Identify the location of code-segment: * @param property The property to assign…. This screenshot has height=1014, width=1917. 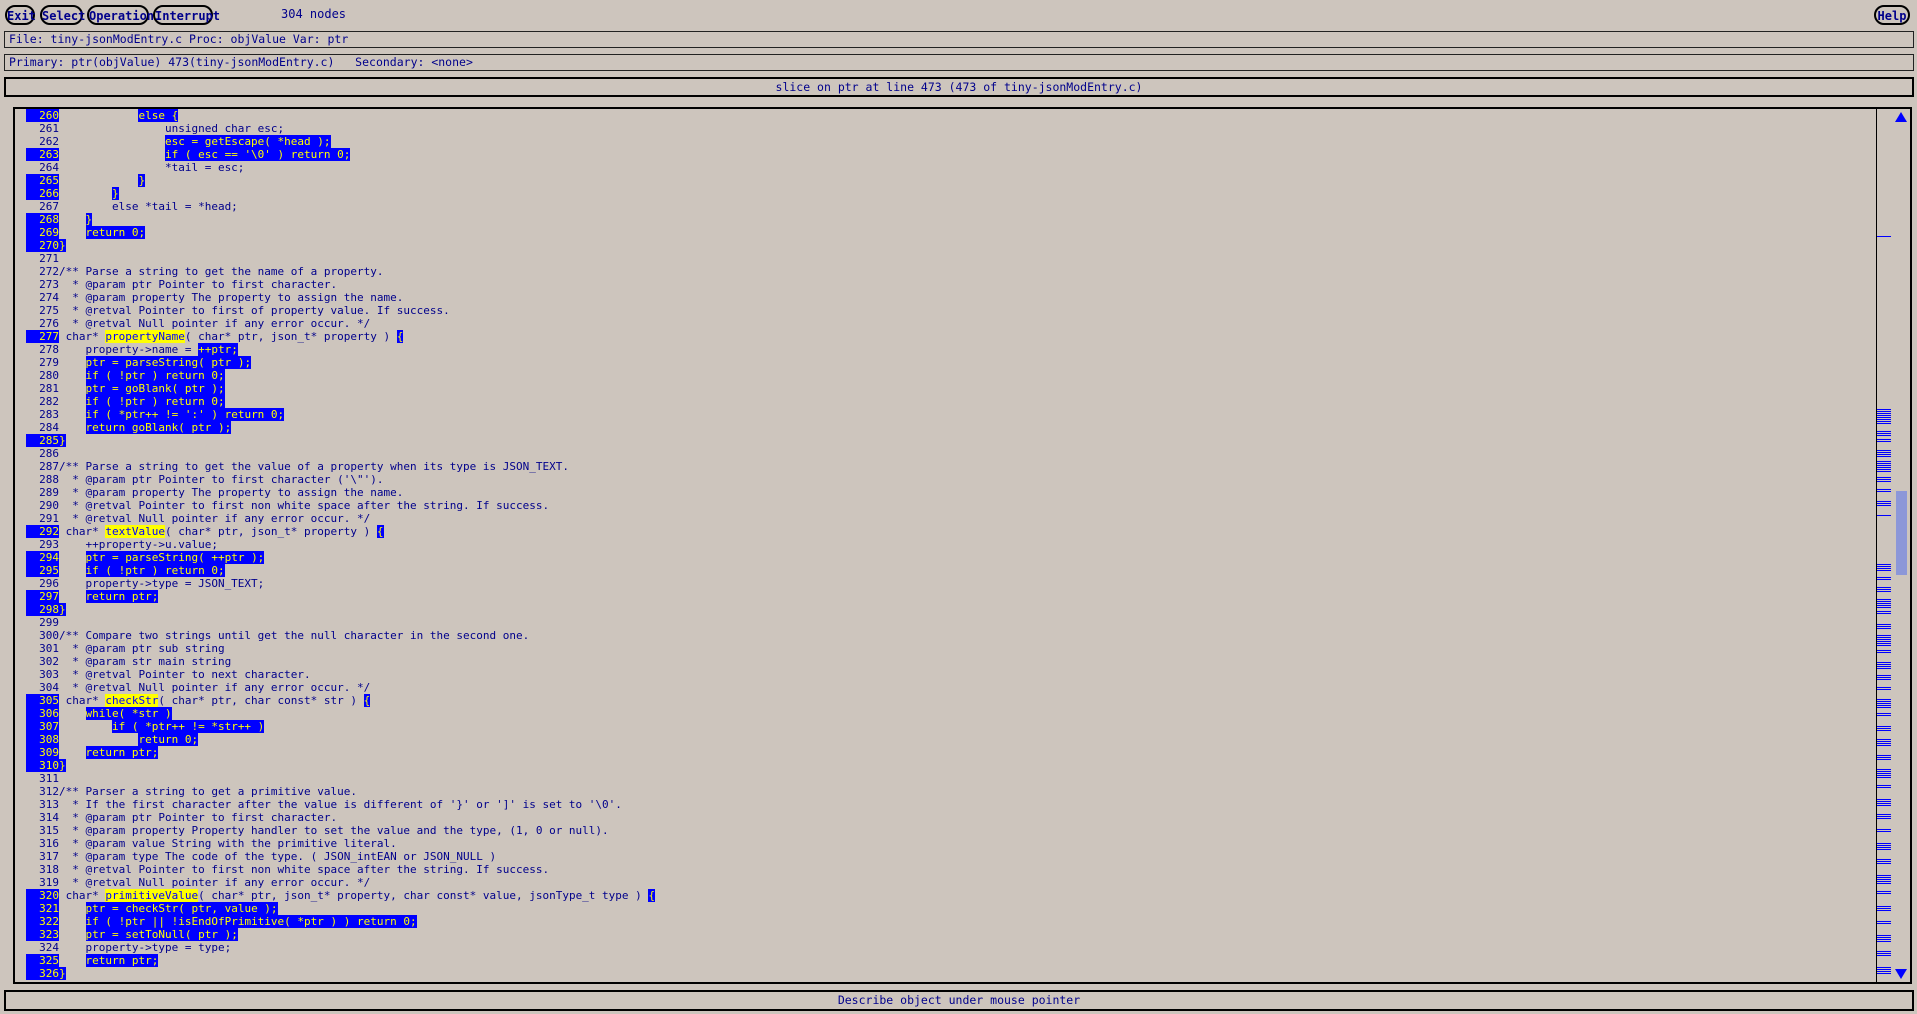
(231, 492).